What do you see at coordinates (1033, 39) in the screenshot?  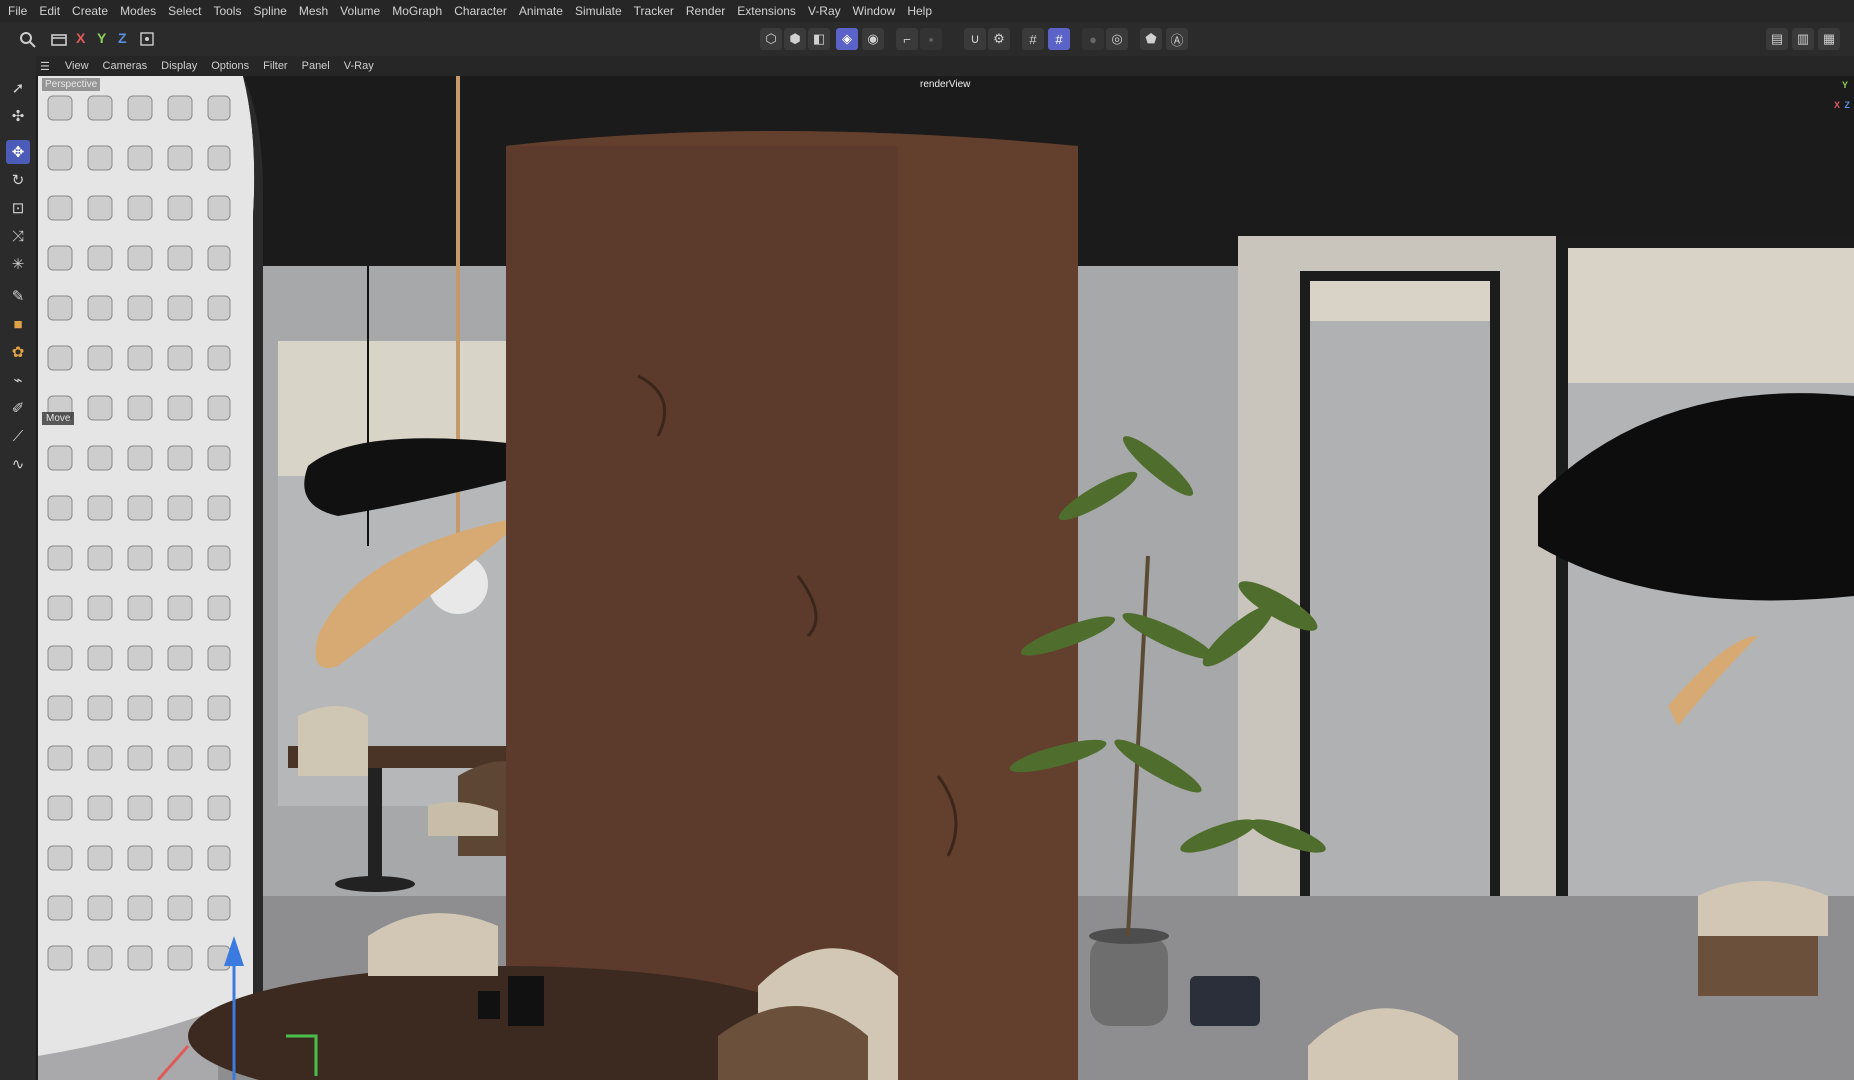 I see `grid-snap-icon: #` at bounding box center [1033, 39].